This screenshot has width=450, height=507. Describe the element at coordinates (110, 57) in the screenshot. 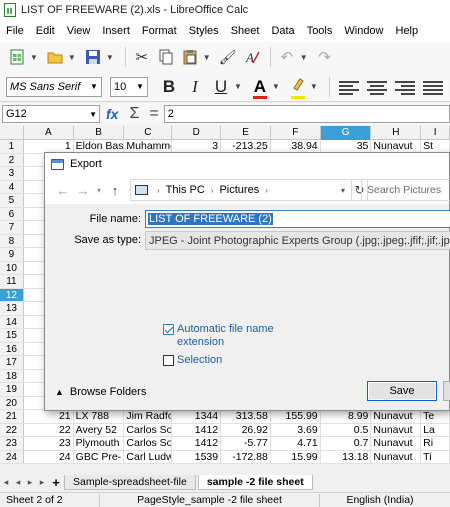

I see `save-dropdown-icon: ▼` at that location.